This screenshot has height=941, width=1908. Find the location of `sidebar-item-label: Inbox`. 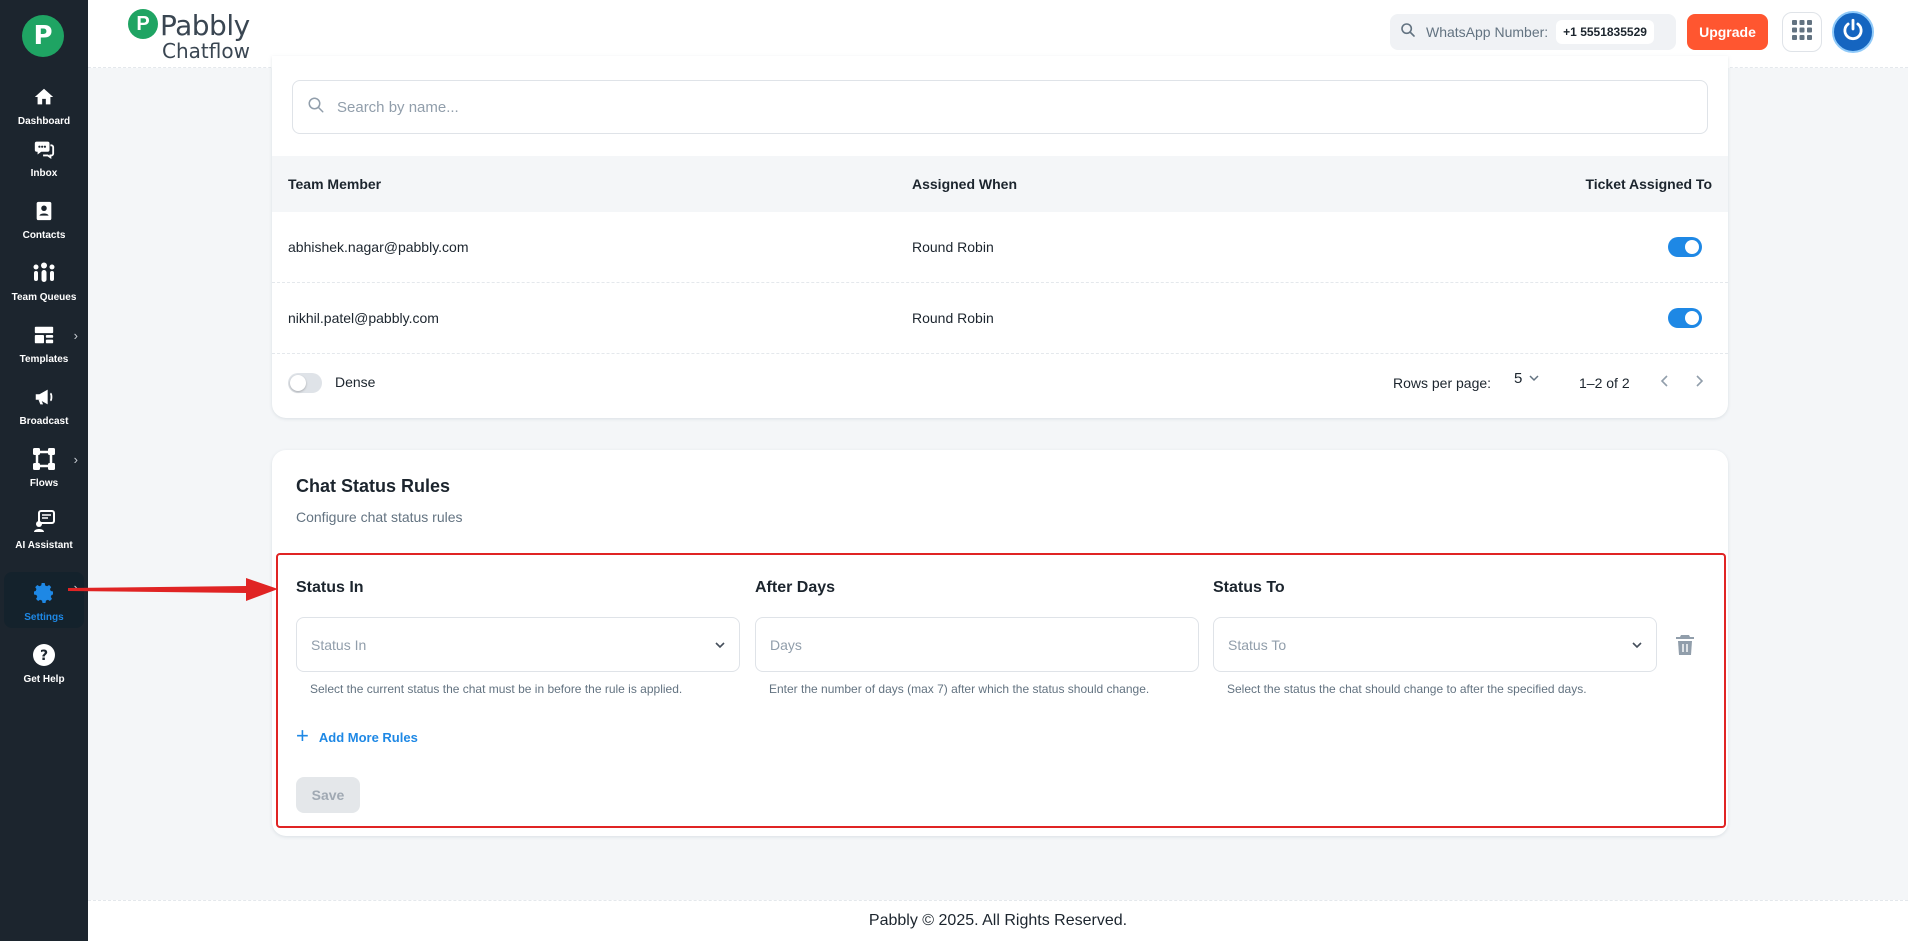

sidebar-item-label: Inbox is located at coordinates (44, 173).